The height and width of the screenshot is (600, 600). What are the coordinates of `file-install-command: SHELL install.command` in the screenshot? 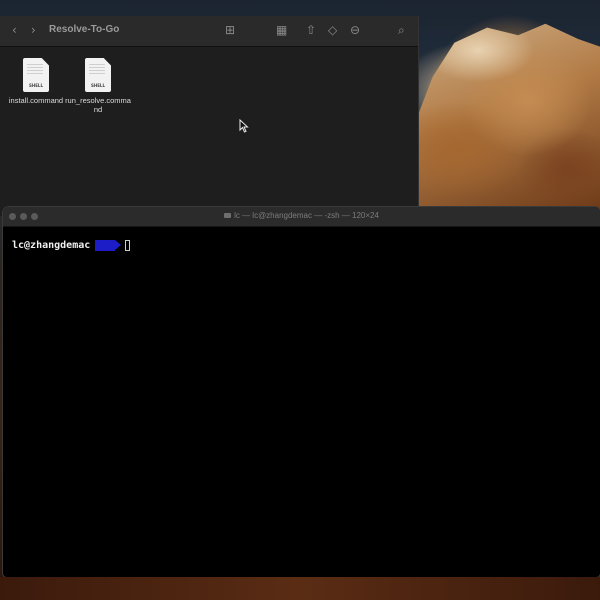 It's located at (36, 81).